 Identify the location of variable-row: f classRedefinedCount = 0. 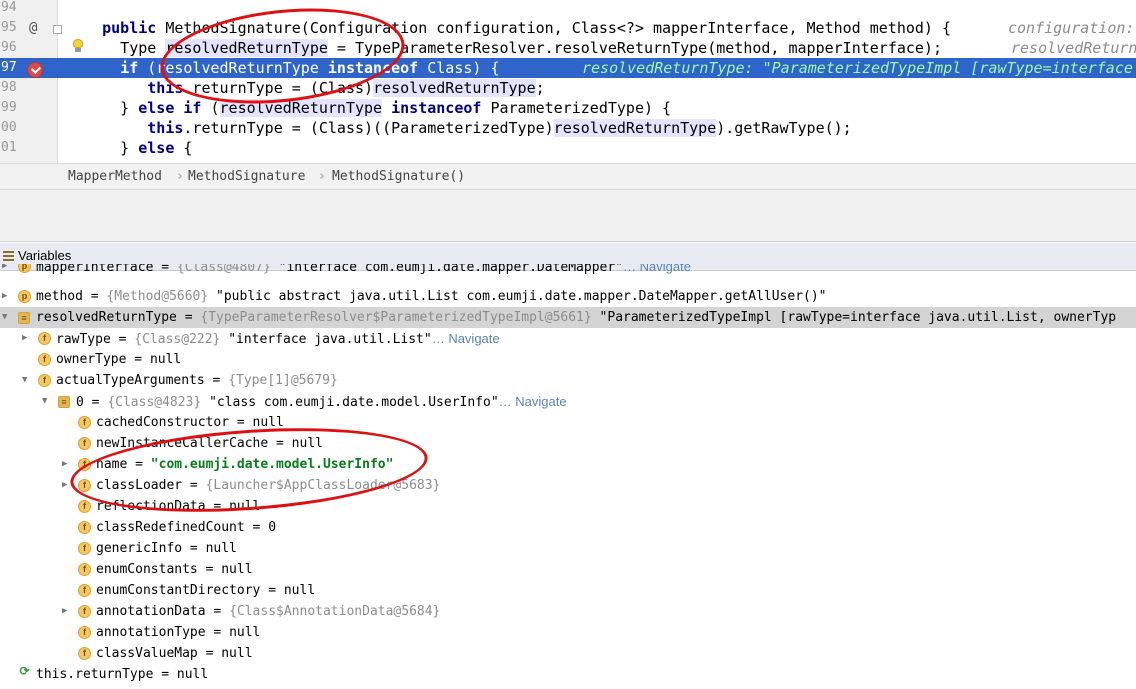
(568, 527).